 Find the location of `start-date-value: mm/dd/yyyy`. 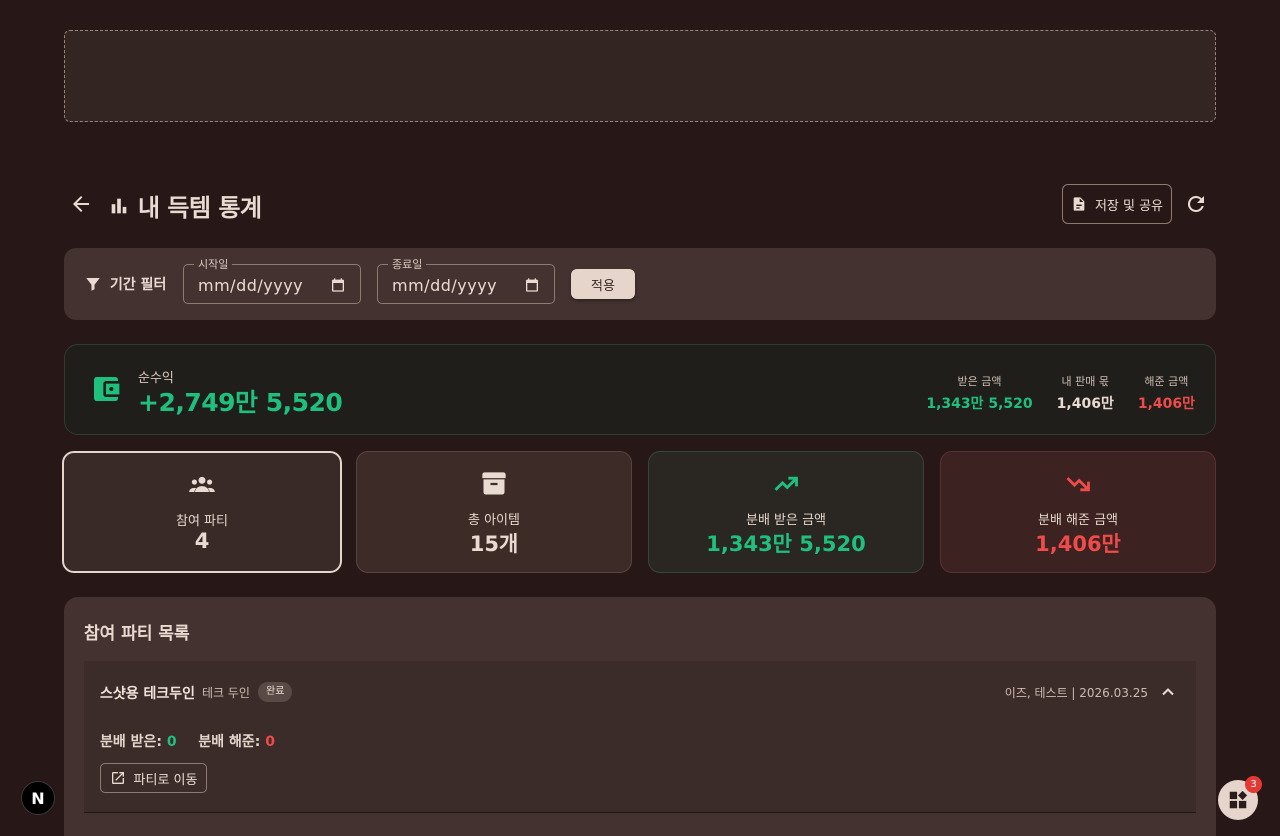

start-date-value: mm/dd/yyyy is located at coordinates (251, 285).